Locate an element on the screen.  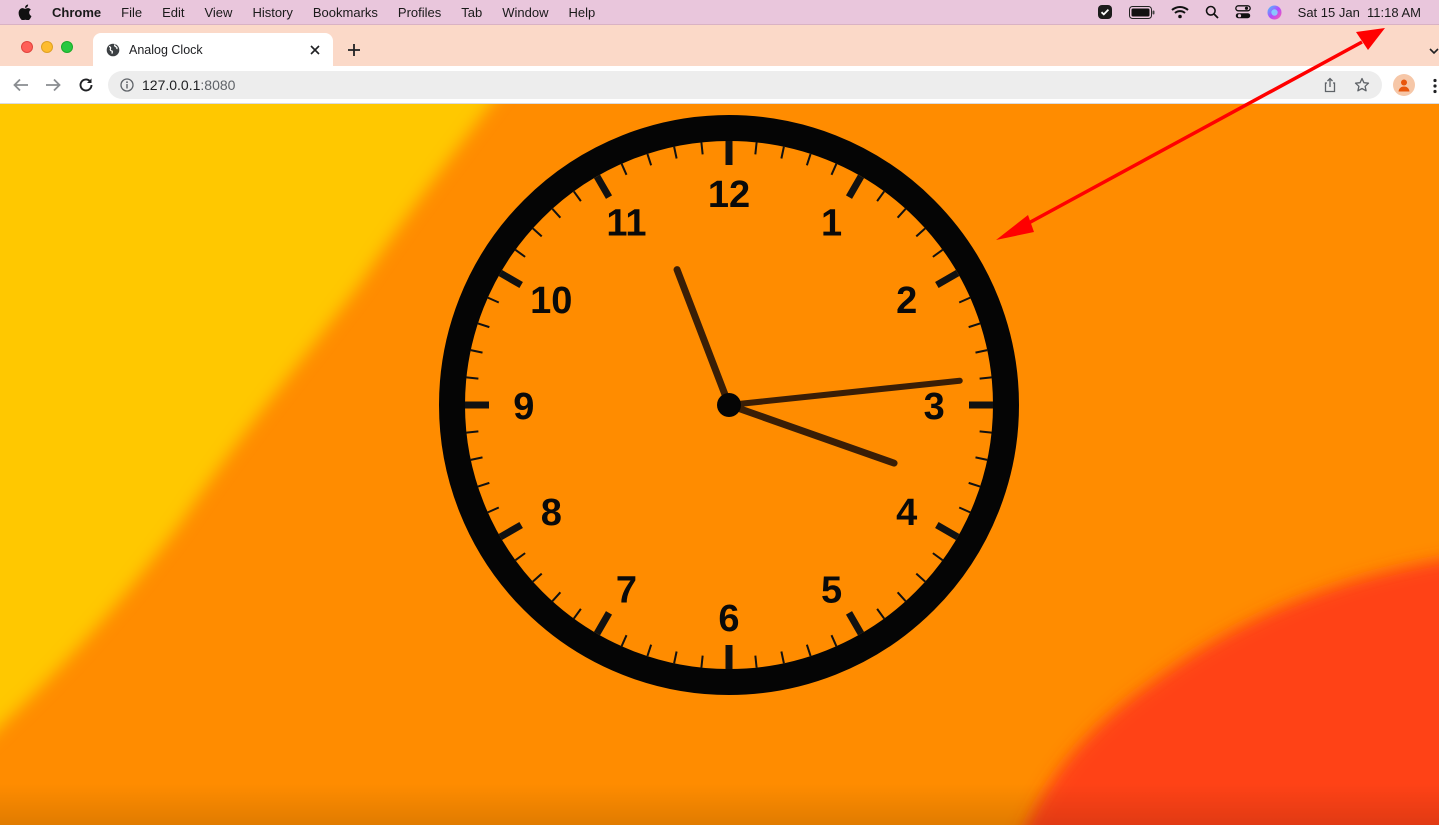
menu-profiles: Profiles is located at coordinates (419, 12).